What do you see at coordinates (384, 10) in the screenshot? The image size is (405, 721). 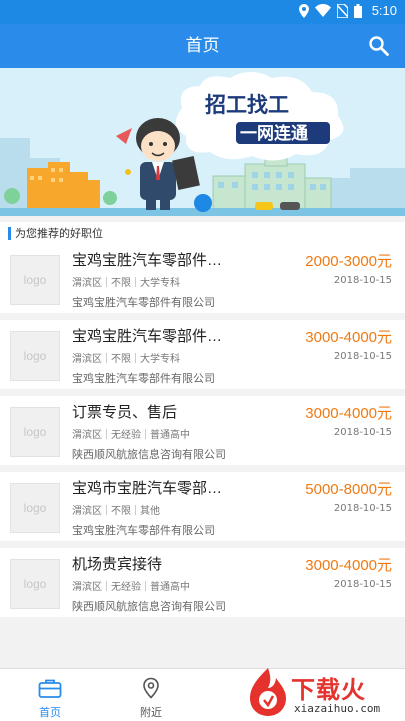 I see `status-time: 5:10` at bounding box center [384, 10].